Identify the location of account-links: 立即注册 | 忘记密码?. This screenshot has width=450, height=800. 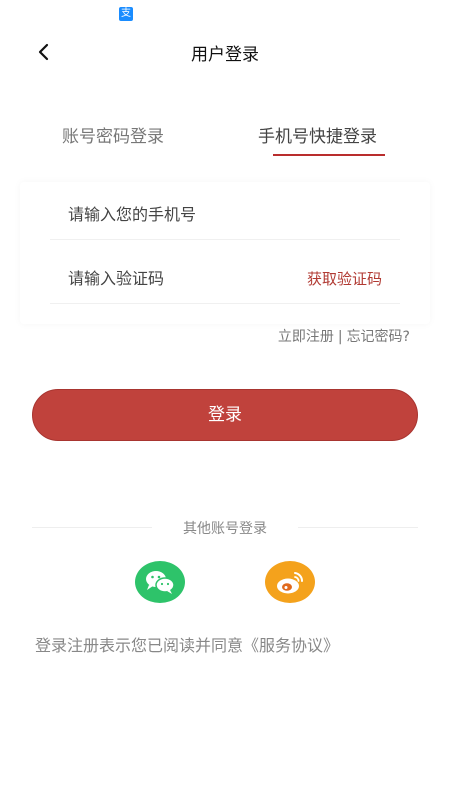
(344, 336).